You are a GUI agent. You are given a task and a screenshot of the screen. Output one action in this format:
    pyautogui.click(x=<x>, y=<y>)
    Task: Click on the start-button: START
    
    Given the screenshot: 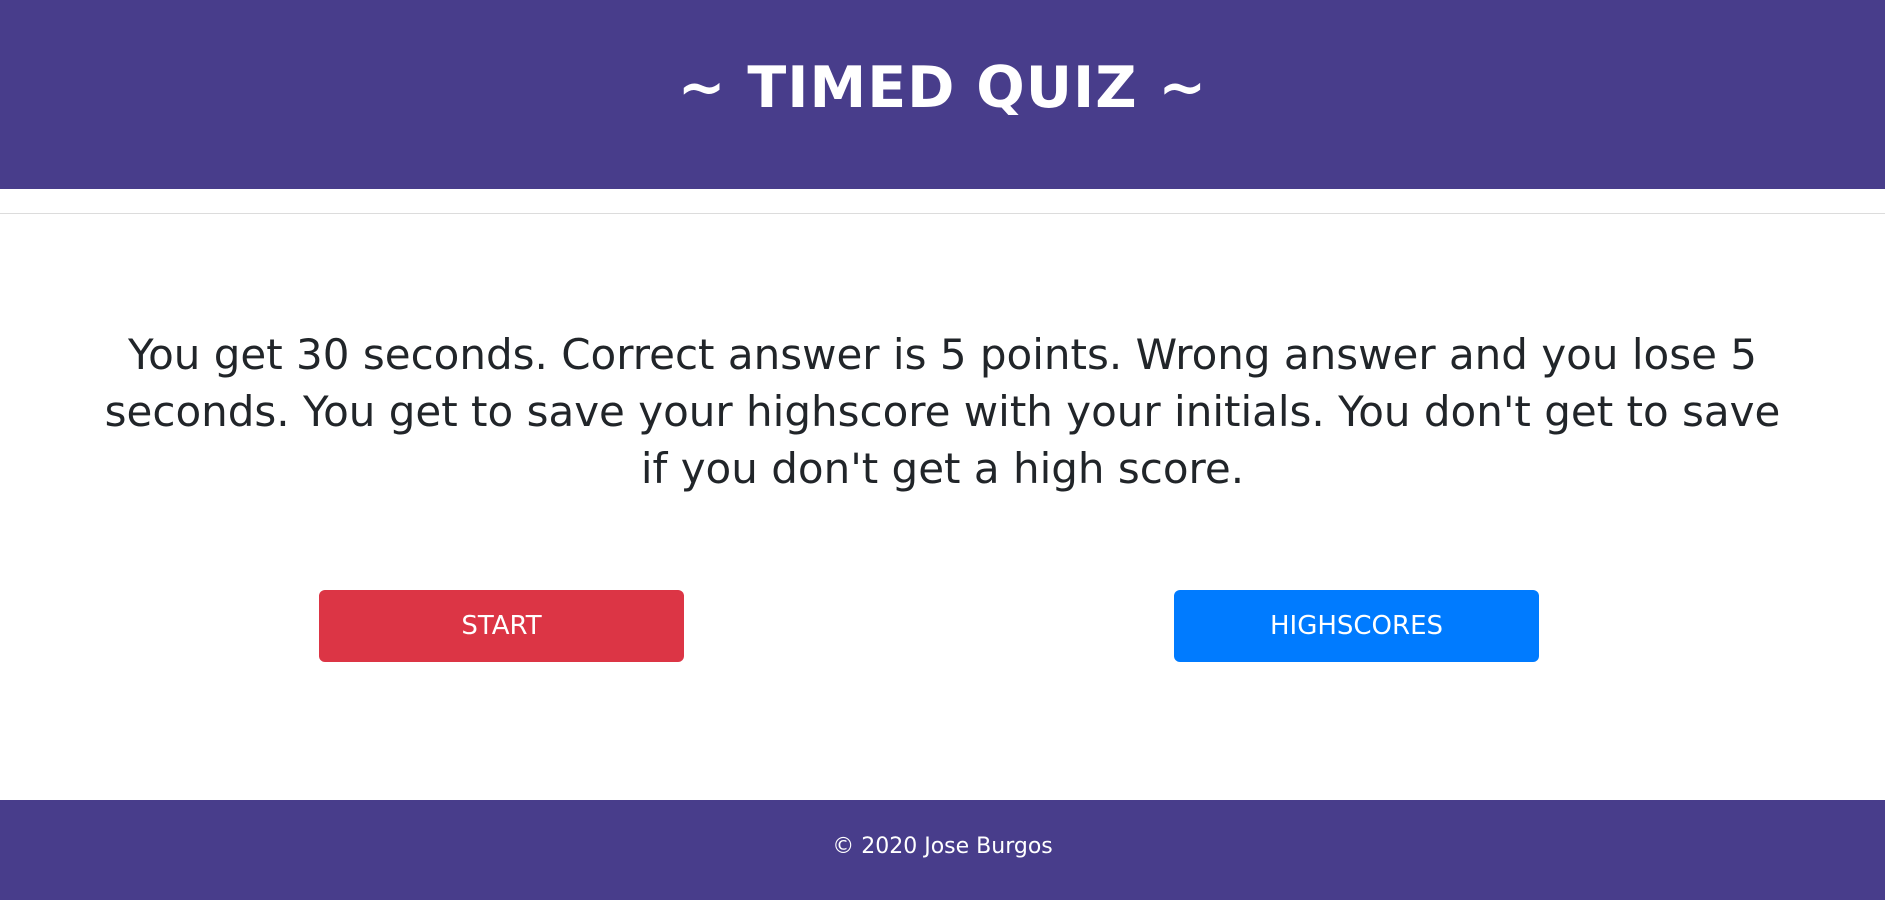 What is the action you would take?
    pyautogui.click(x=501, y=626)
    